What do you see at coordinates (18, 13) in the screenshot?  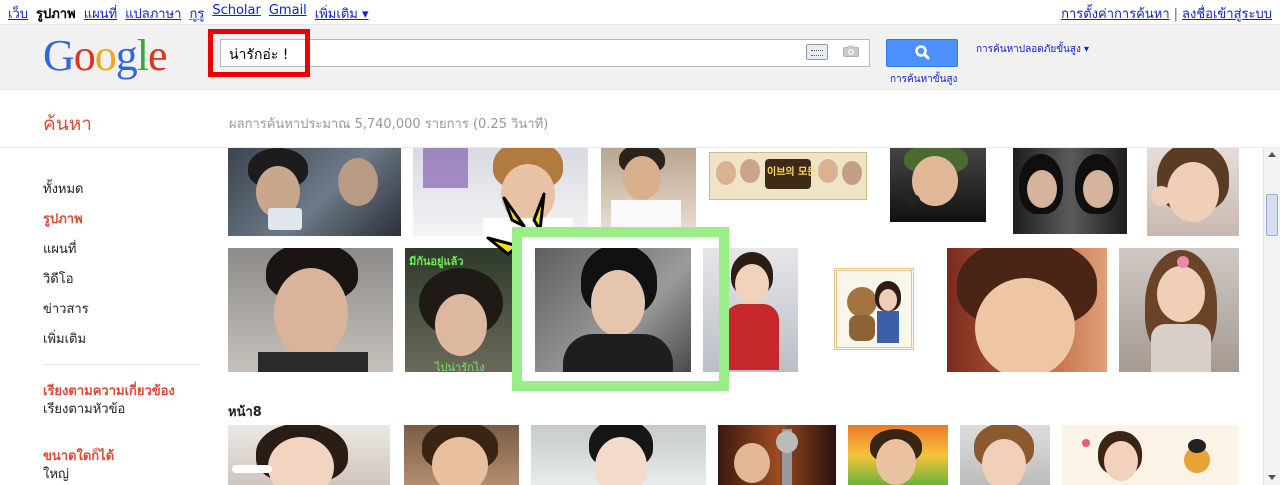 I see `nav-web: เว็บ` at bounding box center [18, 13].